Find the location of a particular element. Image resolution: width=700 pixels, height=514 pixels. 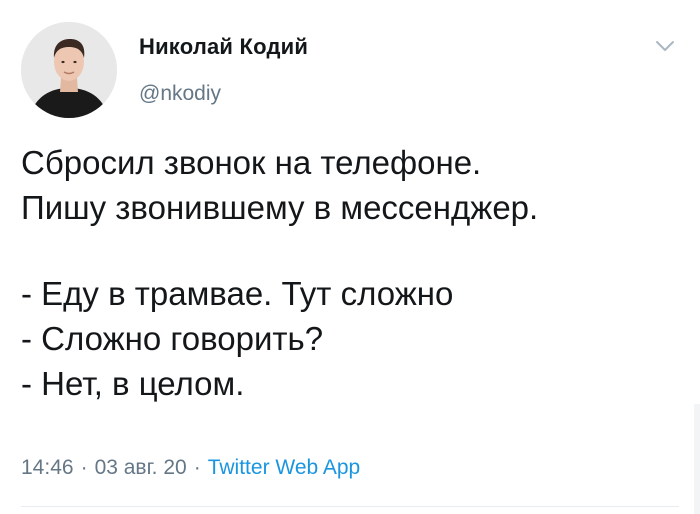

user-avatar-photo-icon is located at coordinates (69, 70).